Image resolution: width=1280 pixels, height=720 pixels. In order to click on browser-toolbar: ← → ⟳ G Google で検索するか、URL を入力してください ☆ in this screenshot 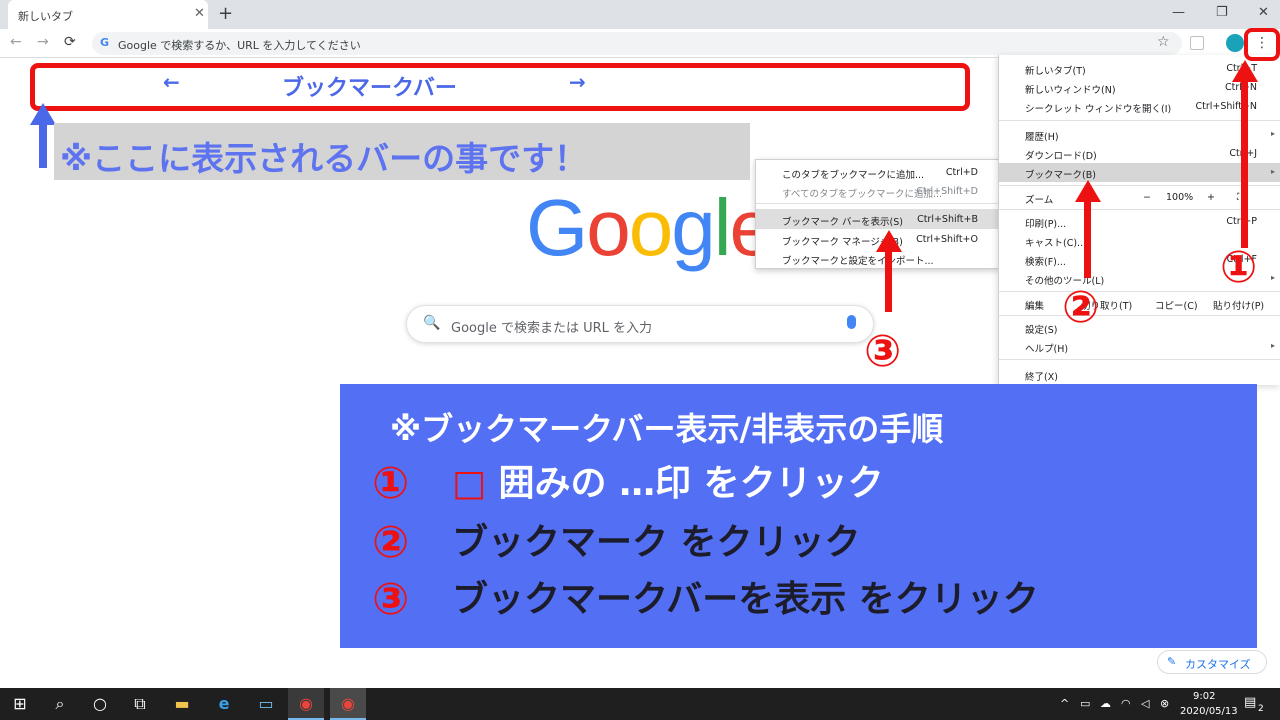, I will do `click(640, 43)`.